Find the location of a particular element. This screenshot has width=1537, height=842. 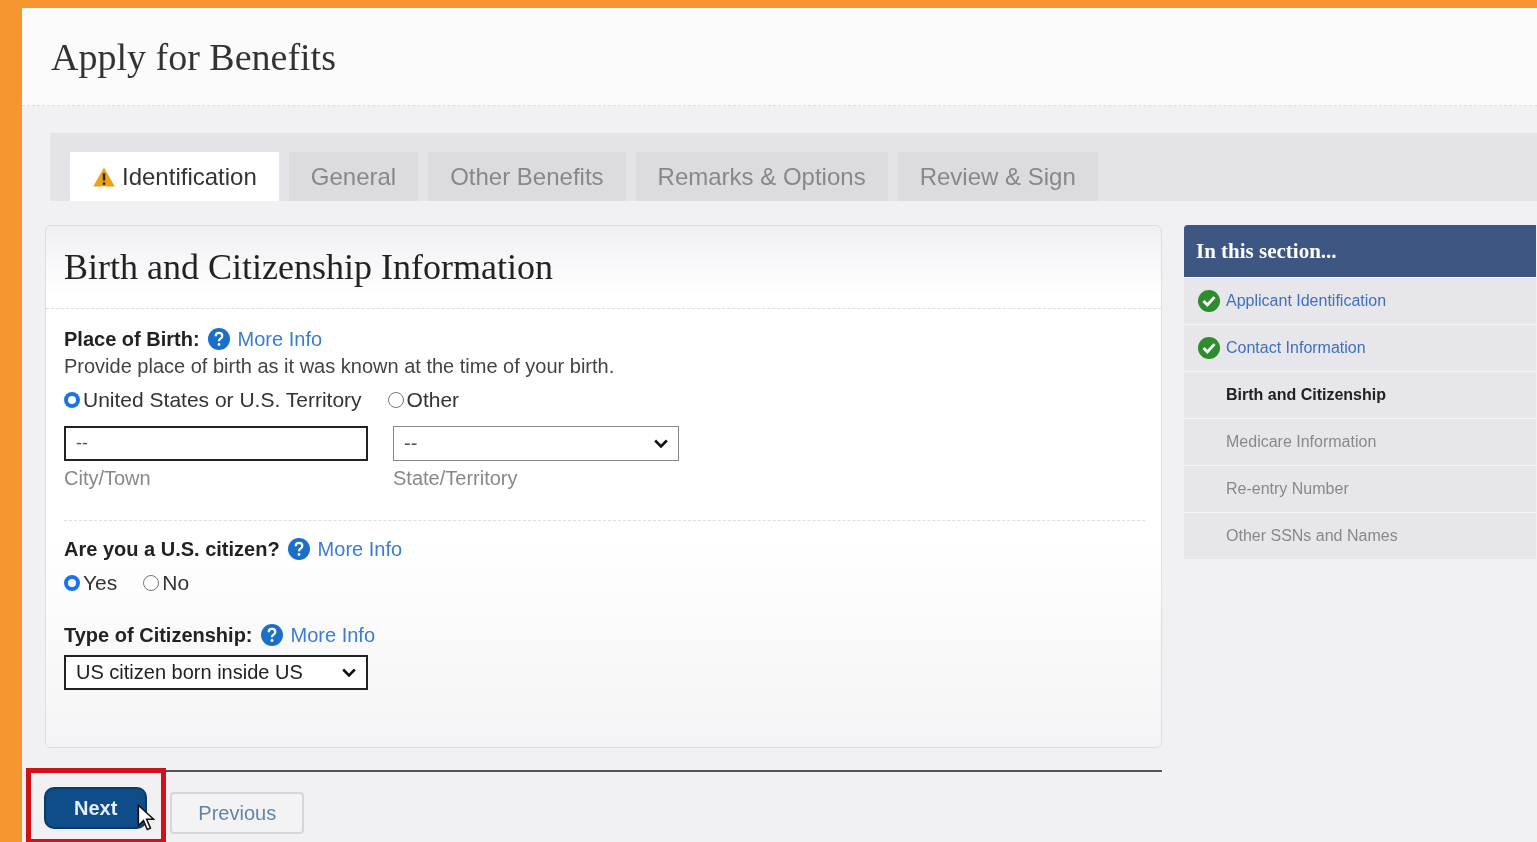

radio-option: United States or U.S. Territory is located at coordinates (213, 400).